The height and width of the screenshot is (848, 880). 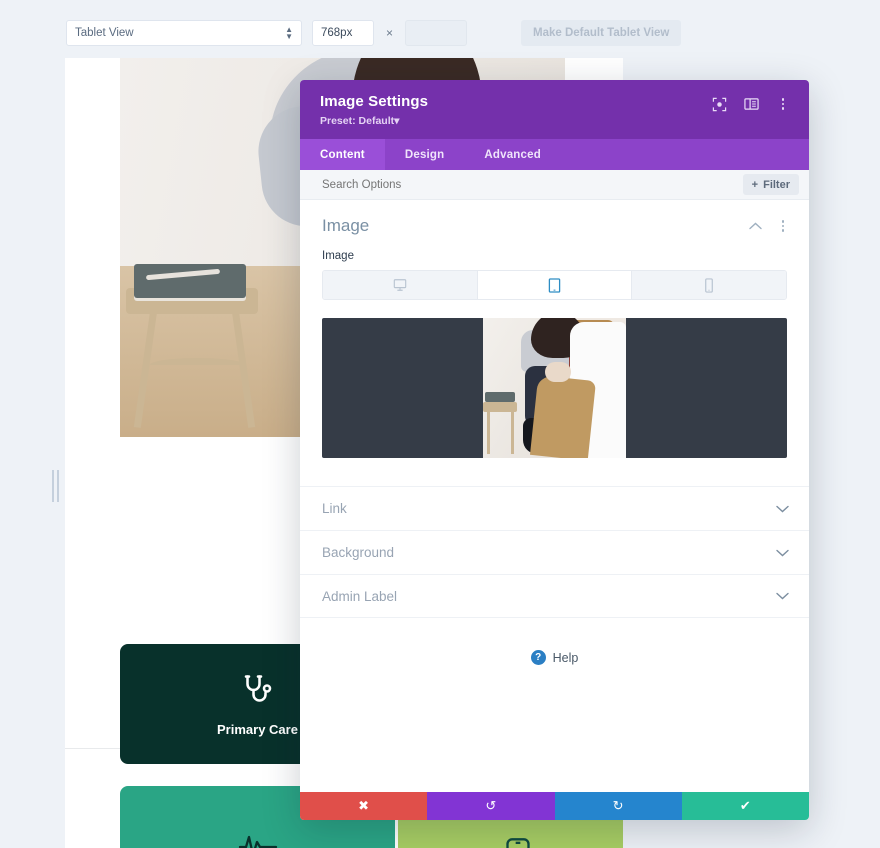 What do you see at coordinates (337, 33) in the screenshot?
I see `viewport-width-value: 768px` at bounding box center [337, 33].